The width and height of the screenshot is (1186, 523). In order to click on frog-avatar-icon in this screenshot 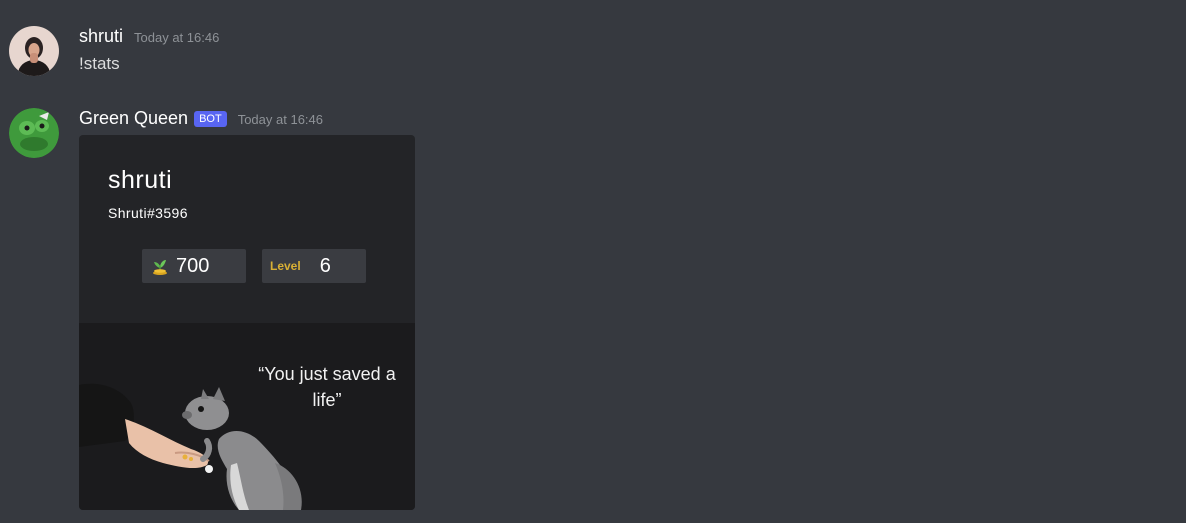, I will do `click(34, 133)`.